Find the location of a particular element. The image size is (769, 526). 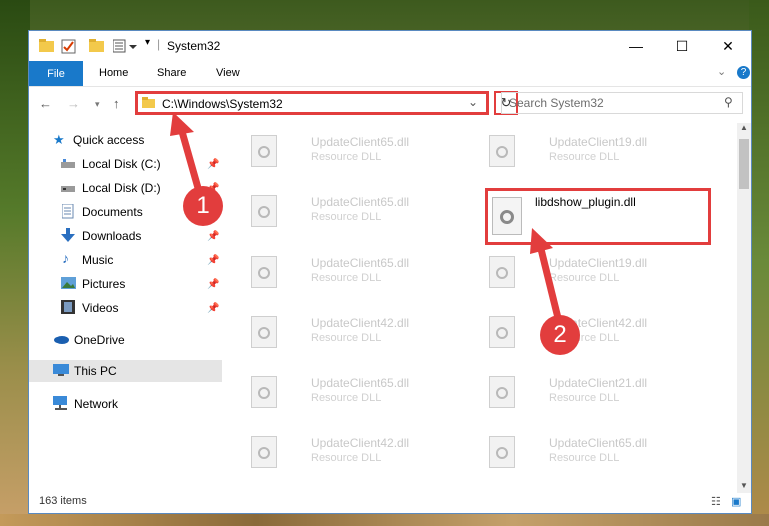

tab-share: Share is located at coordinates (171, 73).